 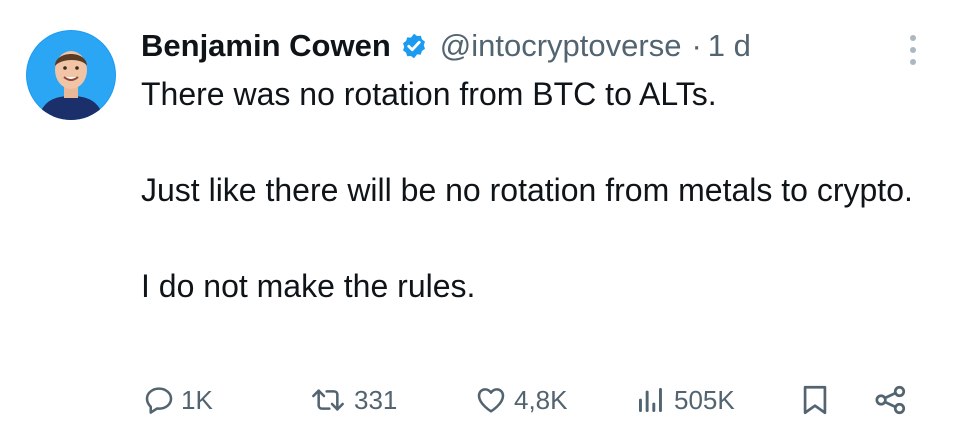 What do you see at coordinates (491, 400) in the screenshot?
I see `heart-icon` at bounding box center [491, 400].